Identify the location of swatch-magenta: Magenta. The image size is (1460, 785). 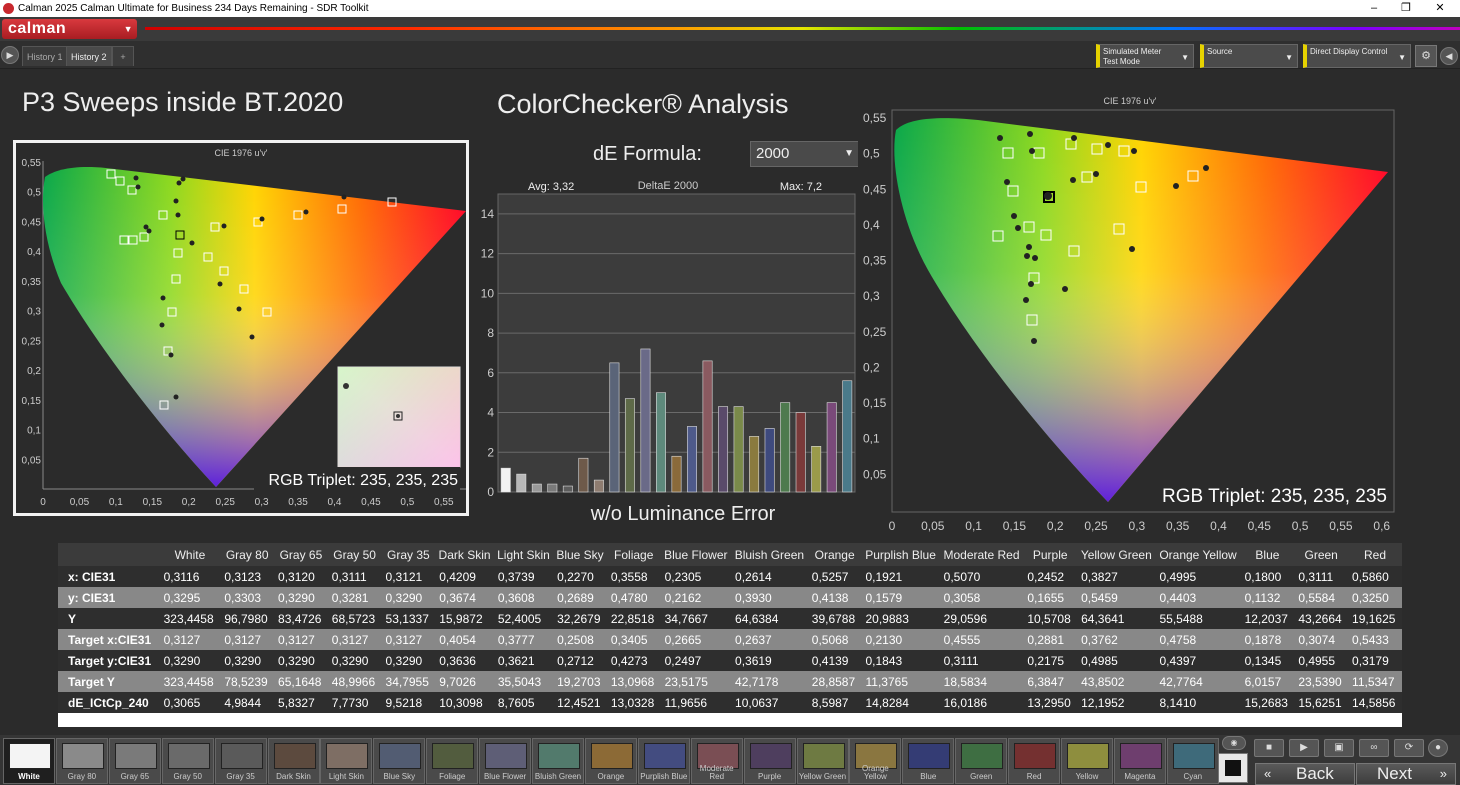
(1139, 761).